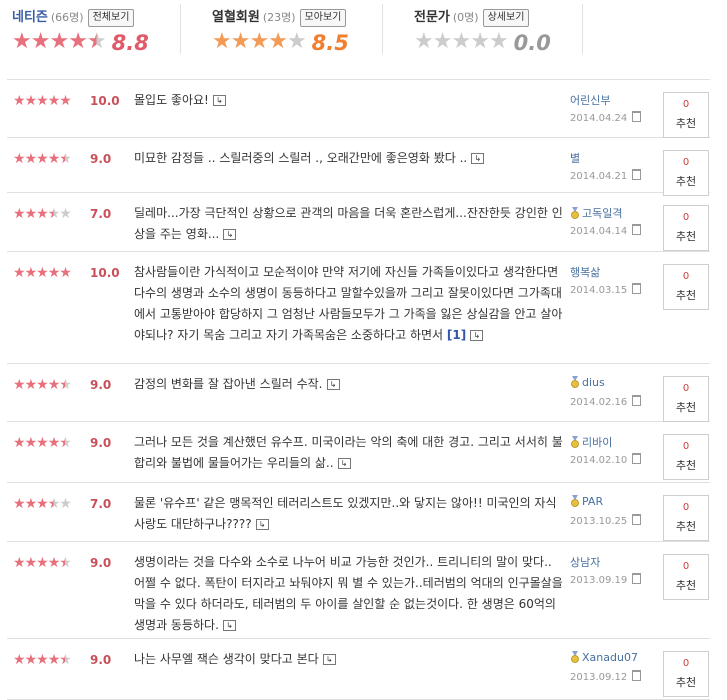  I want to click on review-author: Xanadu07, so click(604, 657).